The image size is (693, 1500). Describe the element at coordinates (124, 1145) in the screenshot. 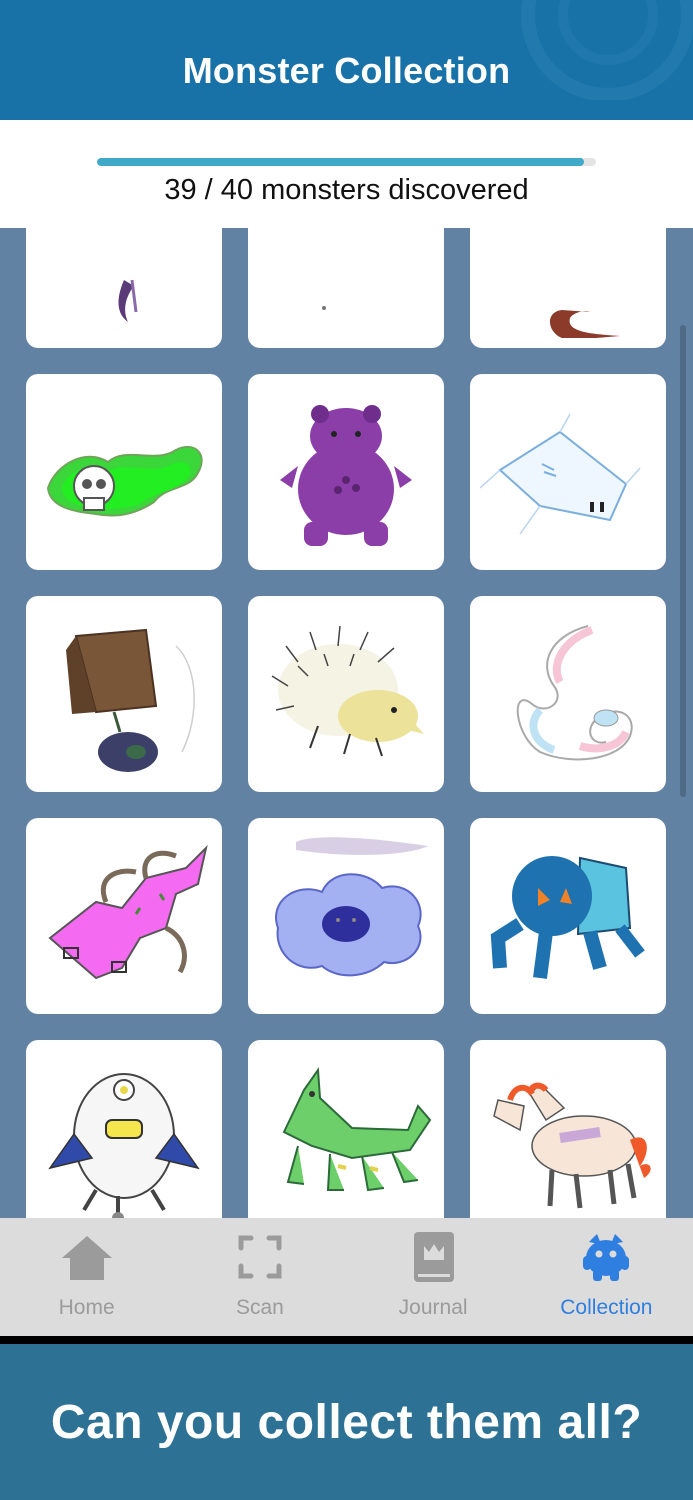

I see `monster-egg-robot-image` at that location.